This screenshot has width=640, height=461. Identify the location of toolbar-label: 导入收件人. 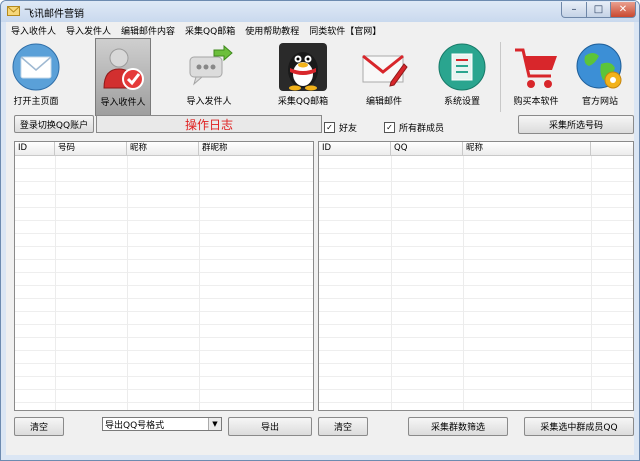
(123, 103).